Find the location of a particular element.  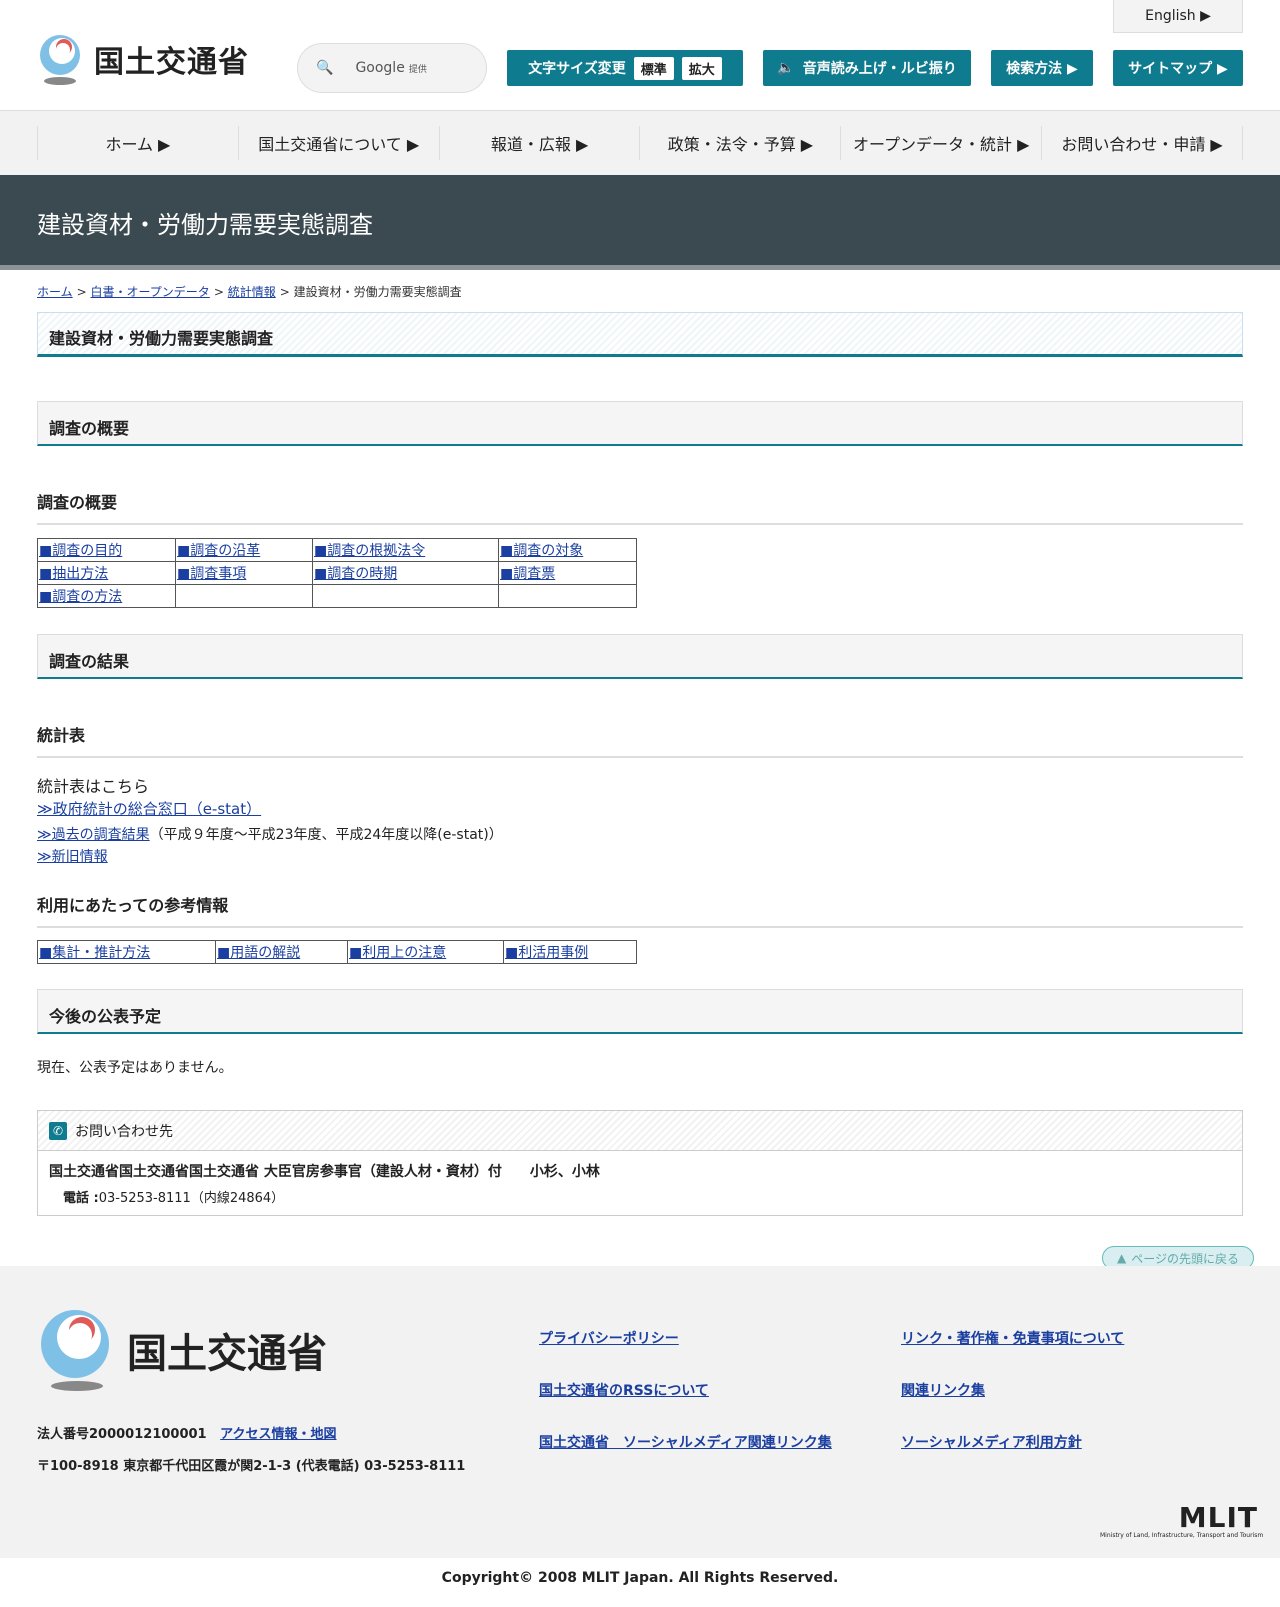

link-privacy: プライバシーポリシー is located at coordinates (609, 1338).